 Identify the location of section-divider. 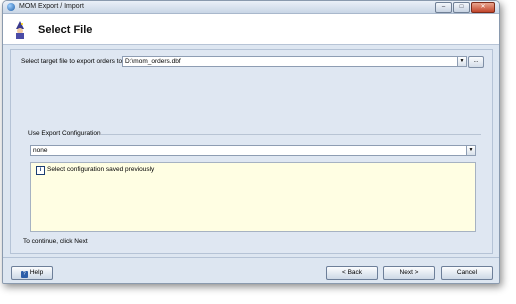
(291, 134).